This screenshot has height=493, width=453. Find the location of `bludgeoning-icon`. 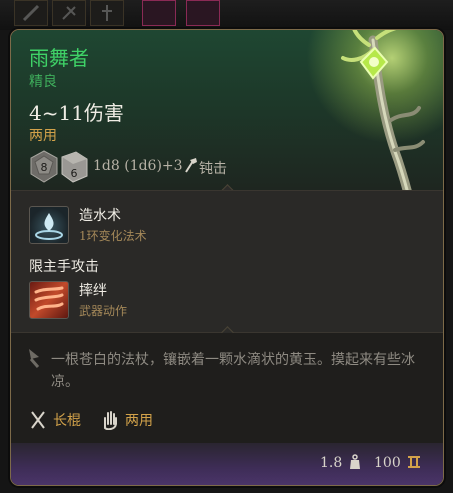

bludgeoning-icon is located at coordinates (191, 167).